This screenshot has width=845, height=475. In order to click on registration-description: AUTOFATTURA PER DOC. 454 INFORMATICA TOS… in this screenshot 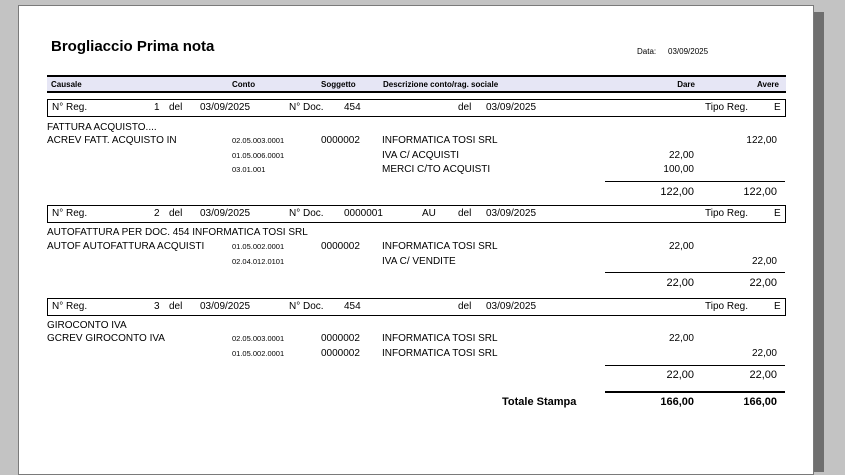, I will do `click(177, 232)`.